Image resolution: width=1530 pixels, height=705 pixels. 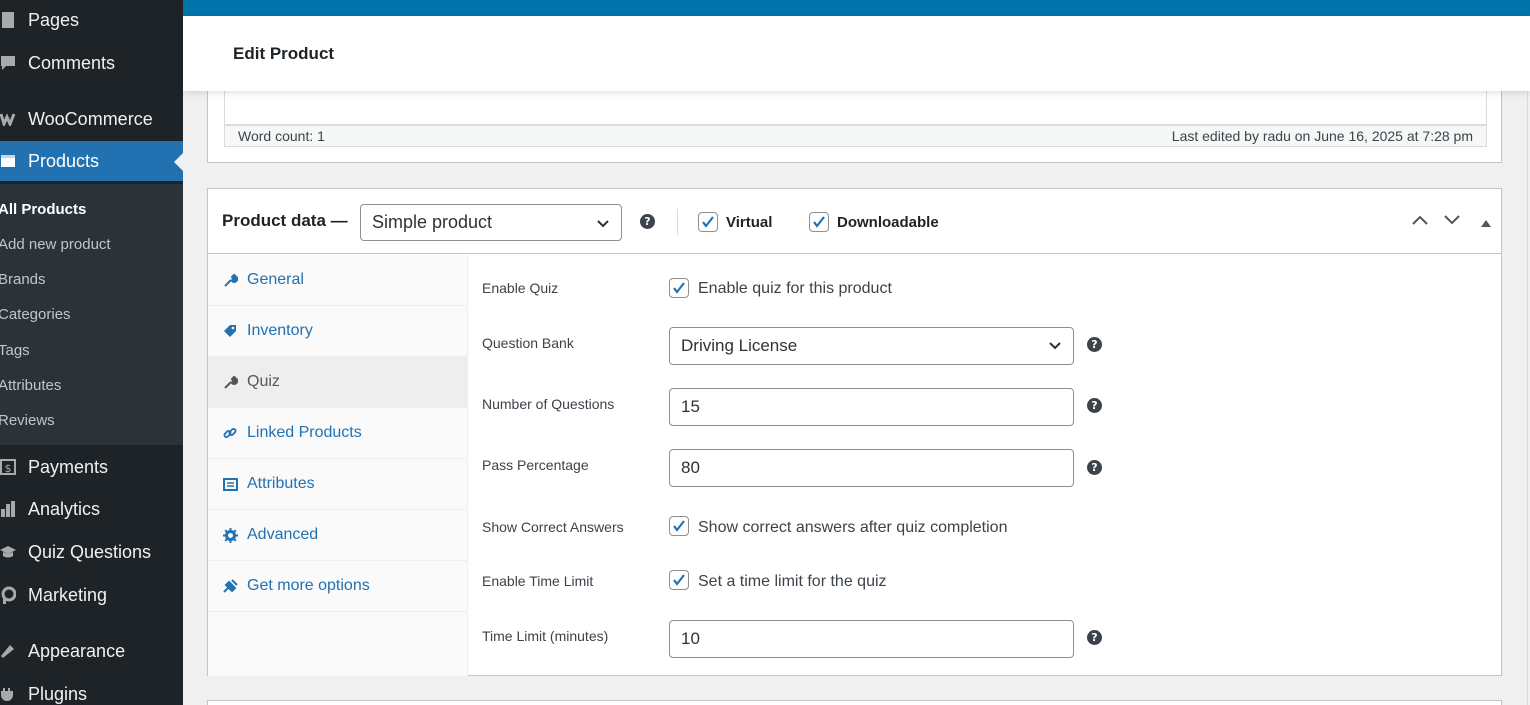 What do you see at coordinates (679, 580) in the screenshot?
I see `time-limit-checkbox` at bounding box center [679, 580].